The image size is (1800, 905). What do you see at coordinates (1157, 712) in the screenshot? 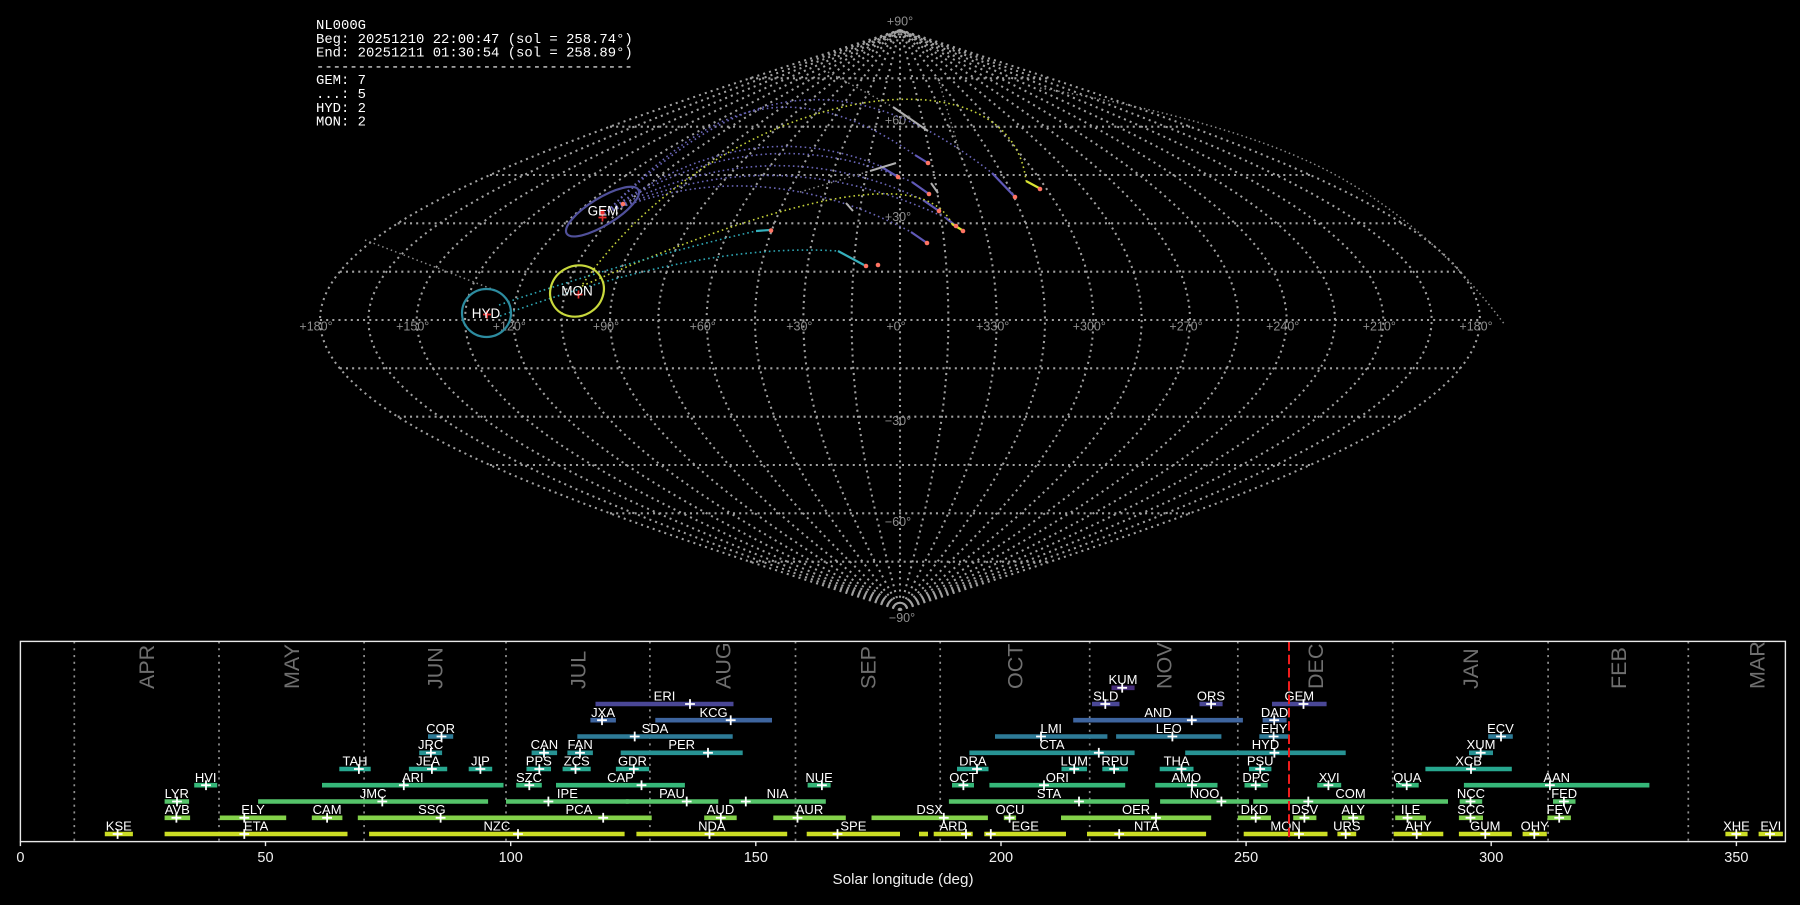
I see `svg-text: AND` at bounding box center [1157, 712].